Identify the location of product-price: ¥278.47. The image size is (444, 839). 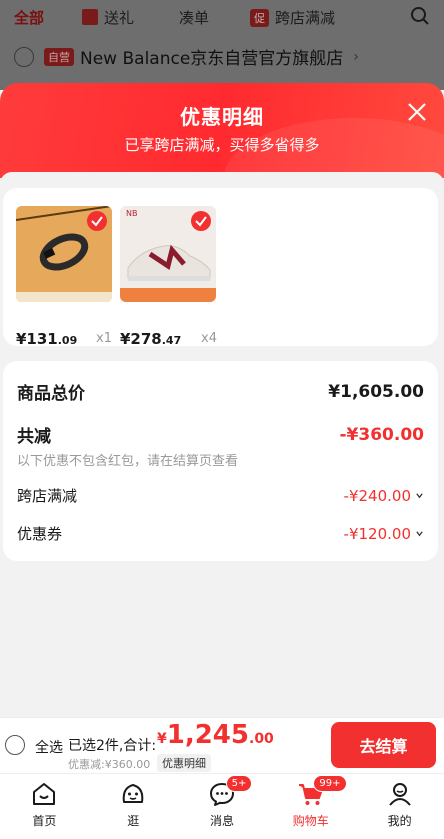
(151, 339).